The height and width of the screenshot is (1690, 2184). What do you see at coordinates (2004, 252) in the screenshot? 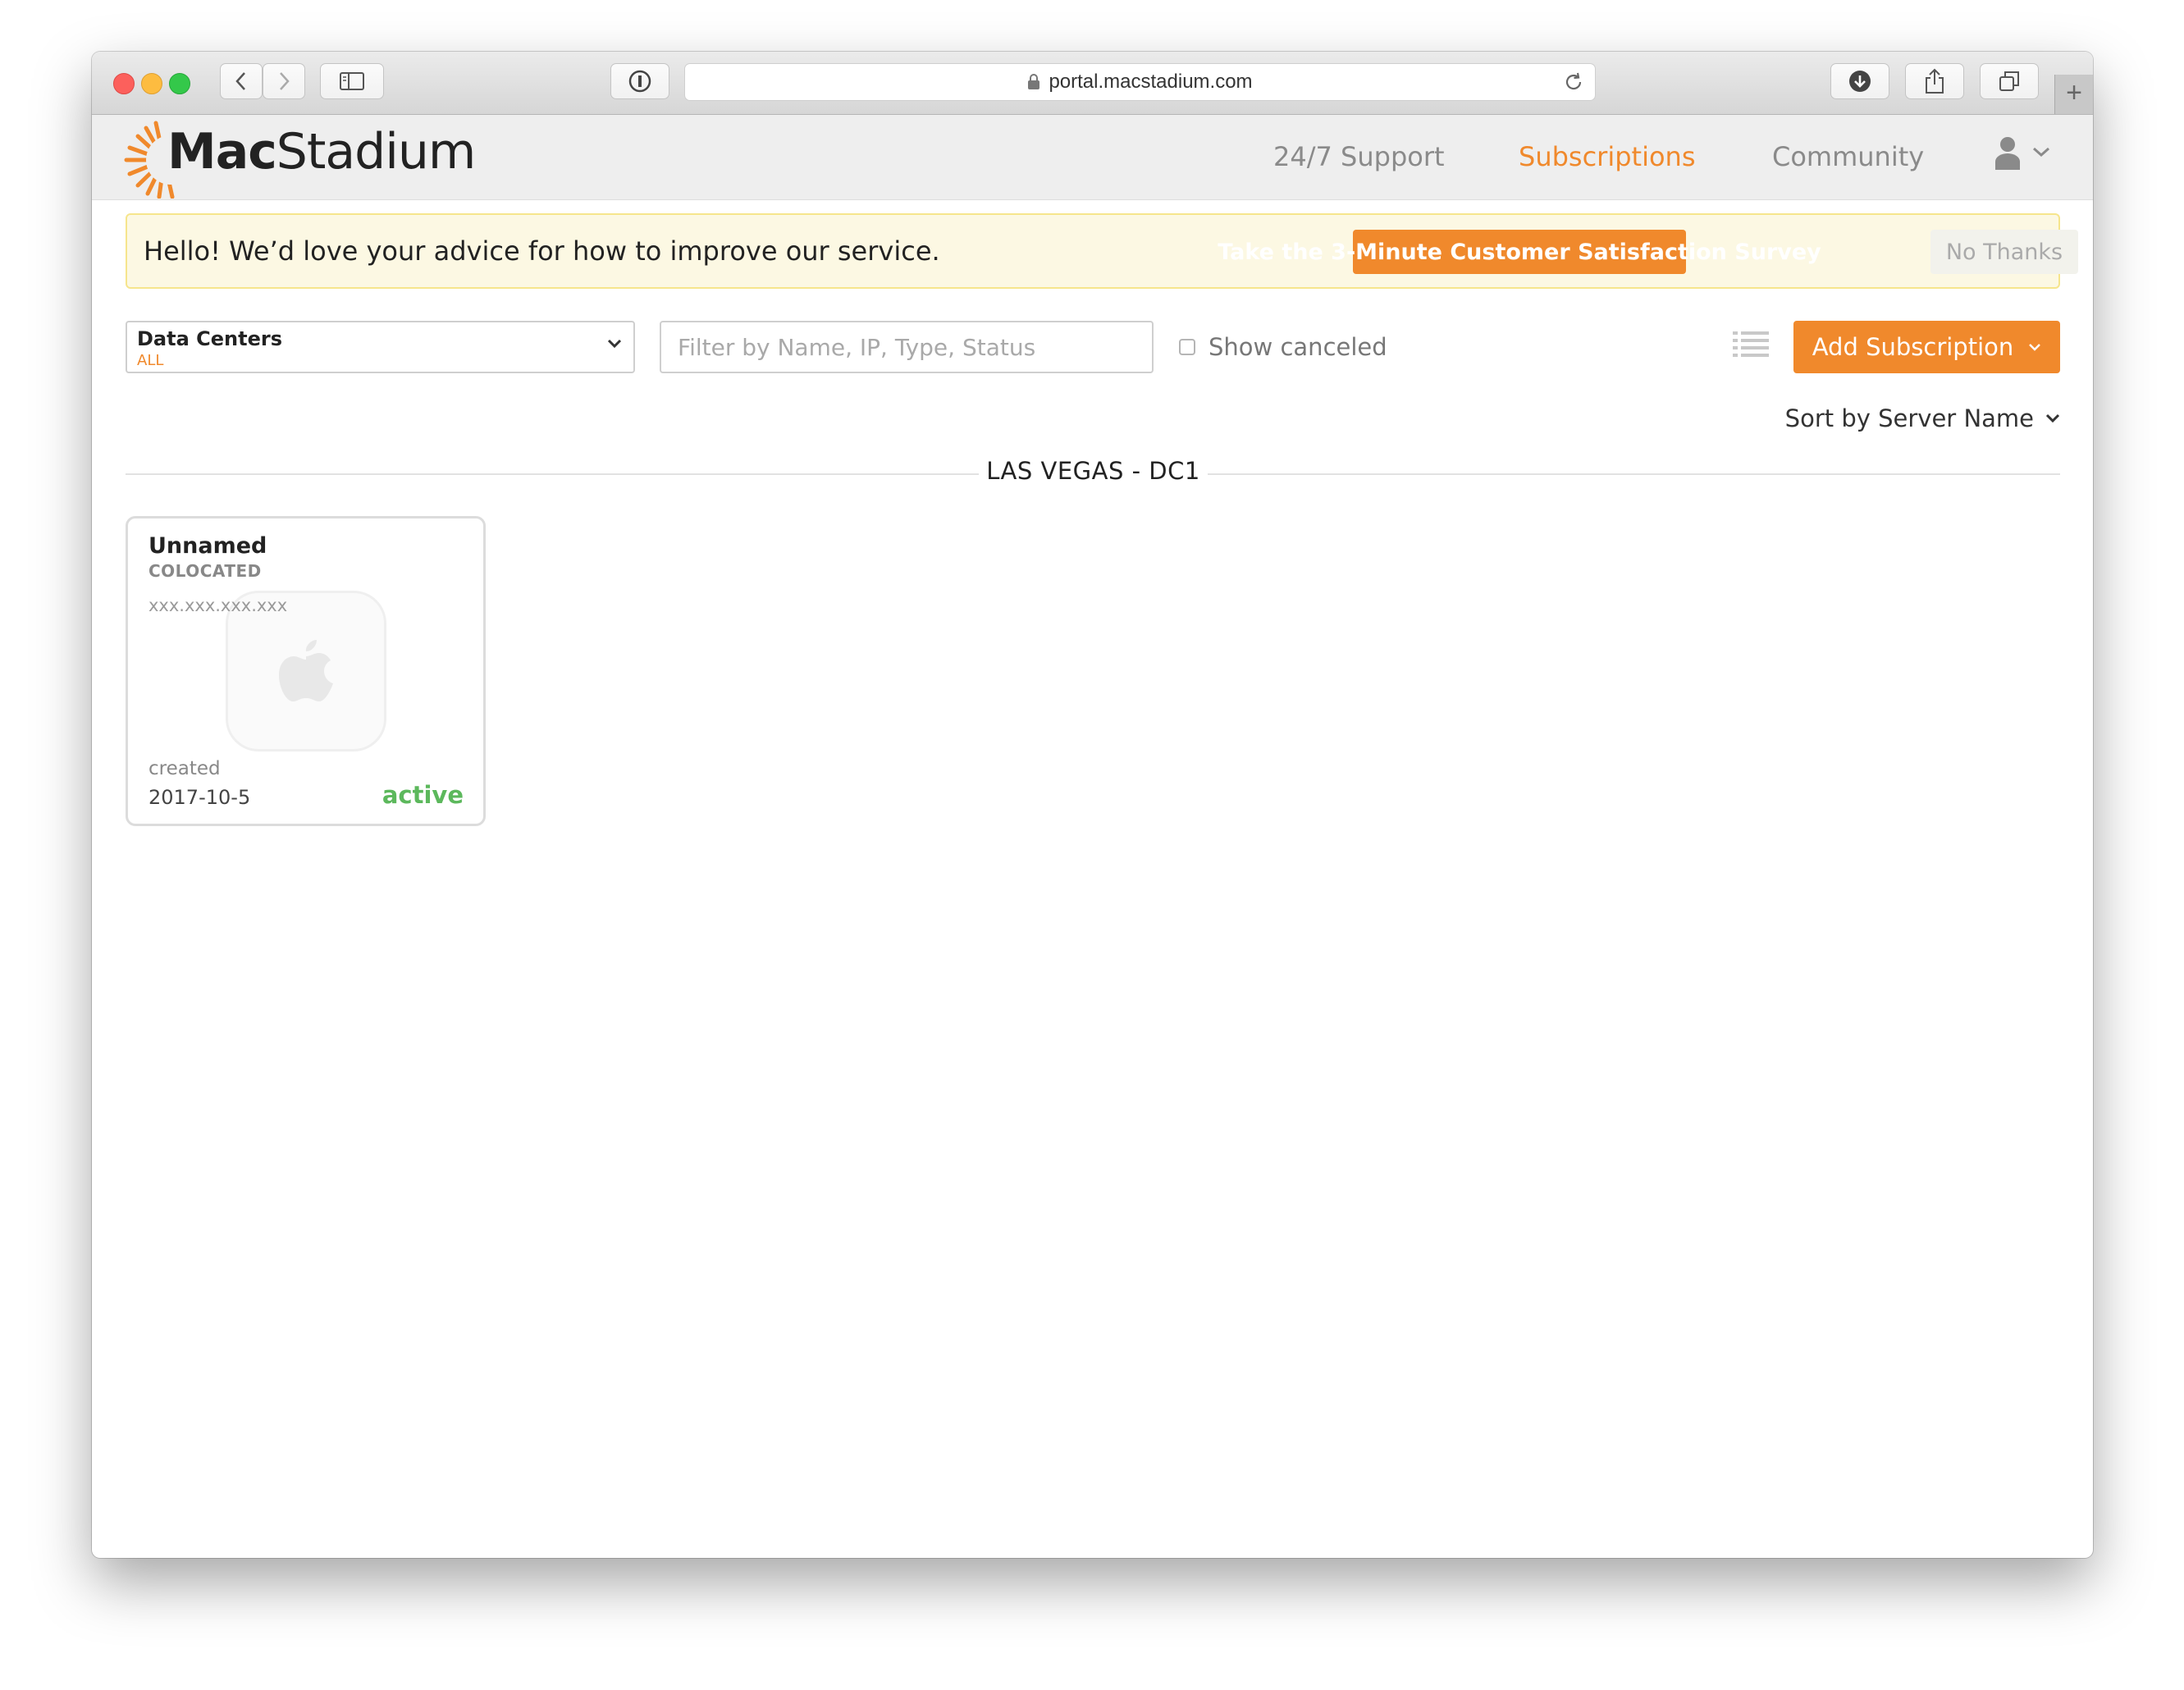
I see `no-thanks-button: No Thanks` at bounding box center [2004, 252].